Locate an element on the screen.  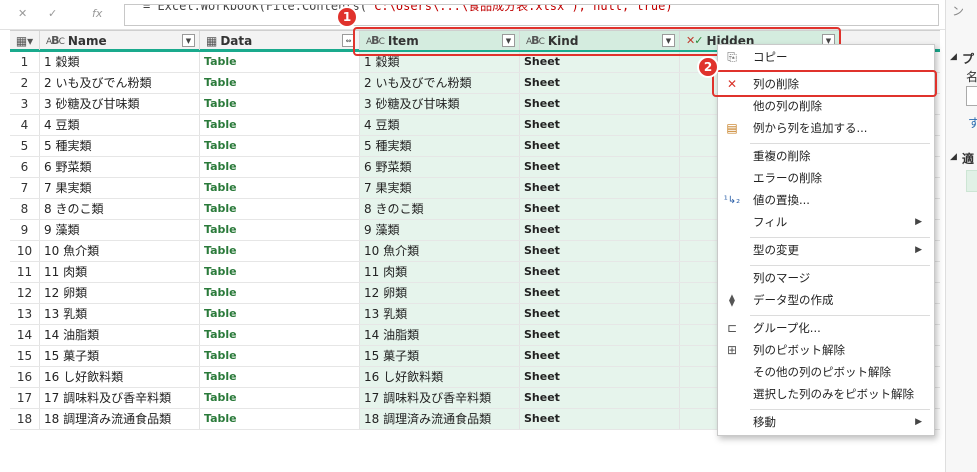
row-number: 12 is located at coordinates (25, 293).